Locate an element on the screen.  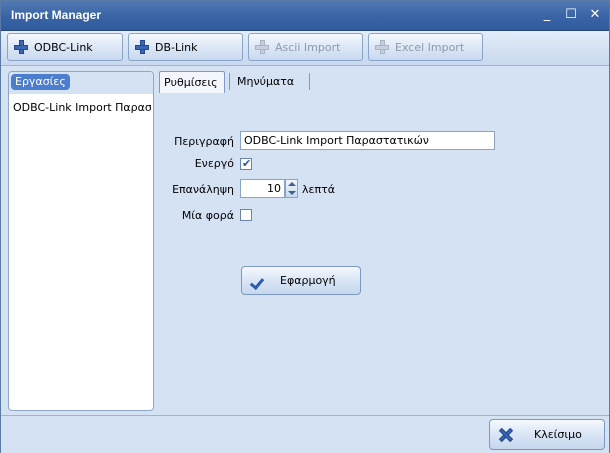
close-button: Κλείσιμο is located at coordinates (547, 434).